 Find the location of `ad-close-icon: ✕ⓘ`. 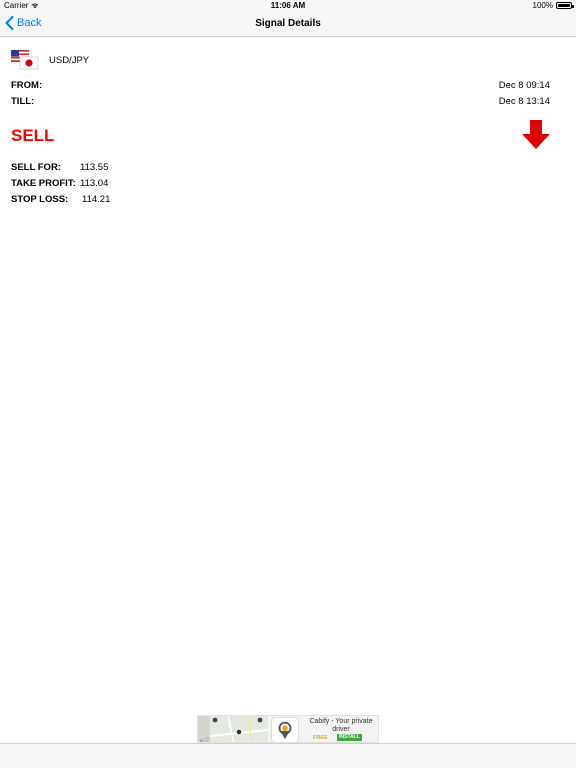

ad-close-icon: ✕ⓘ is located at coordinates (204, 739).